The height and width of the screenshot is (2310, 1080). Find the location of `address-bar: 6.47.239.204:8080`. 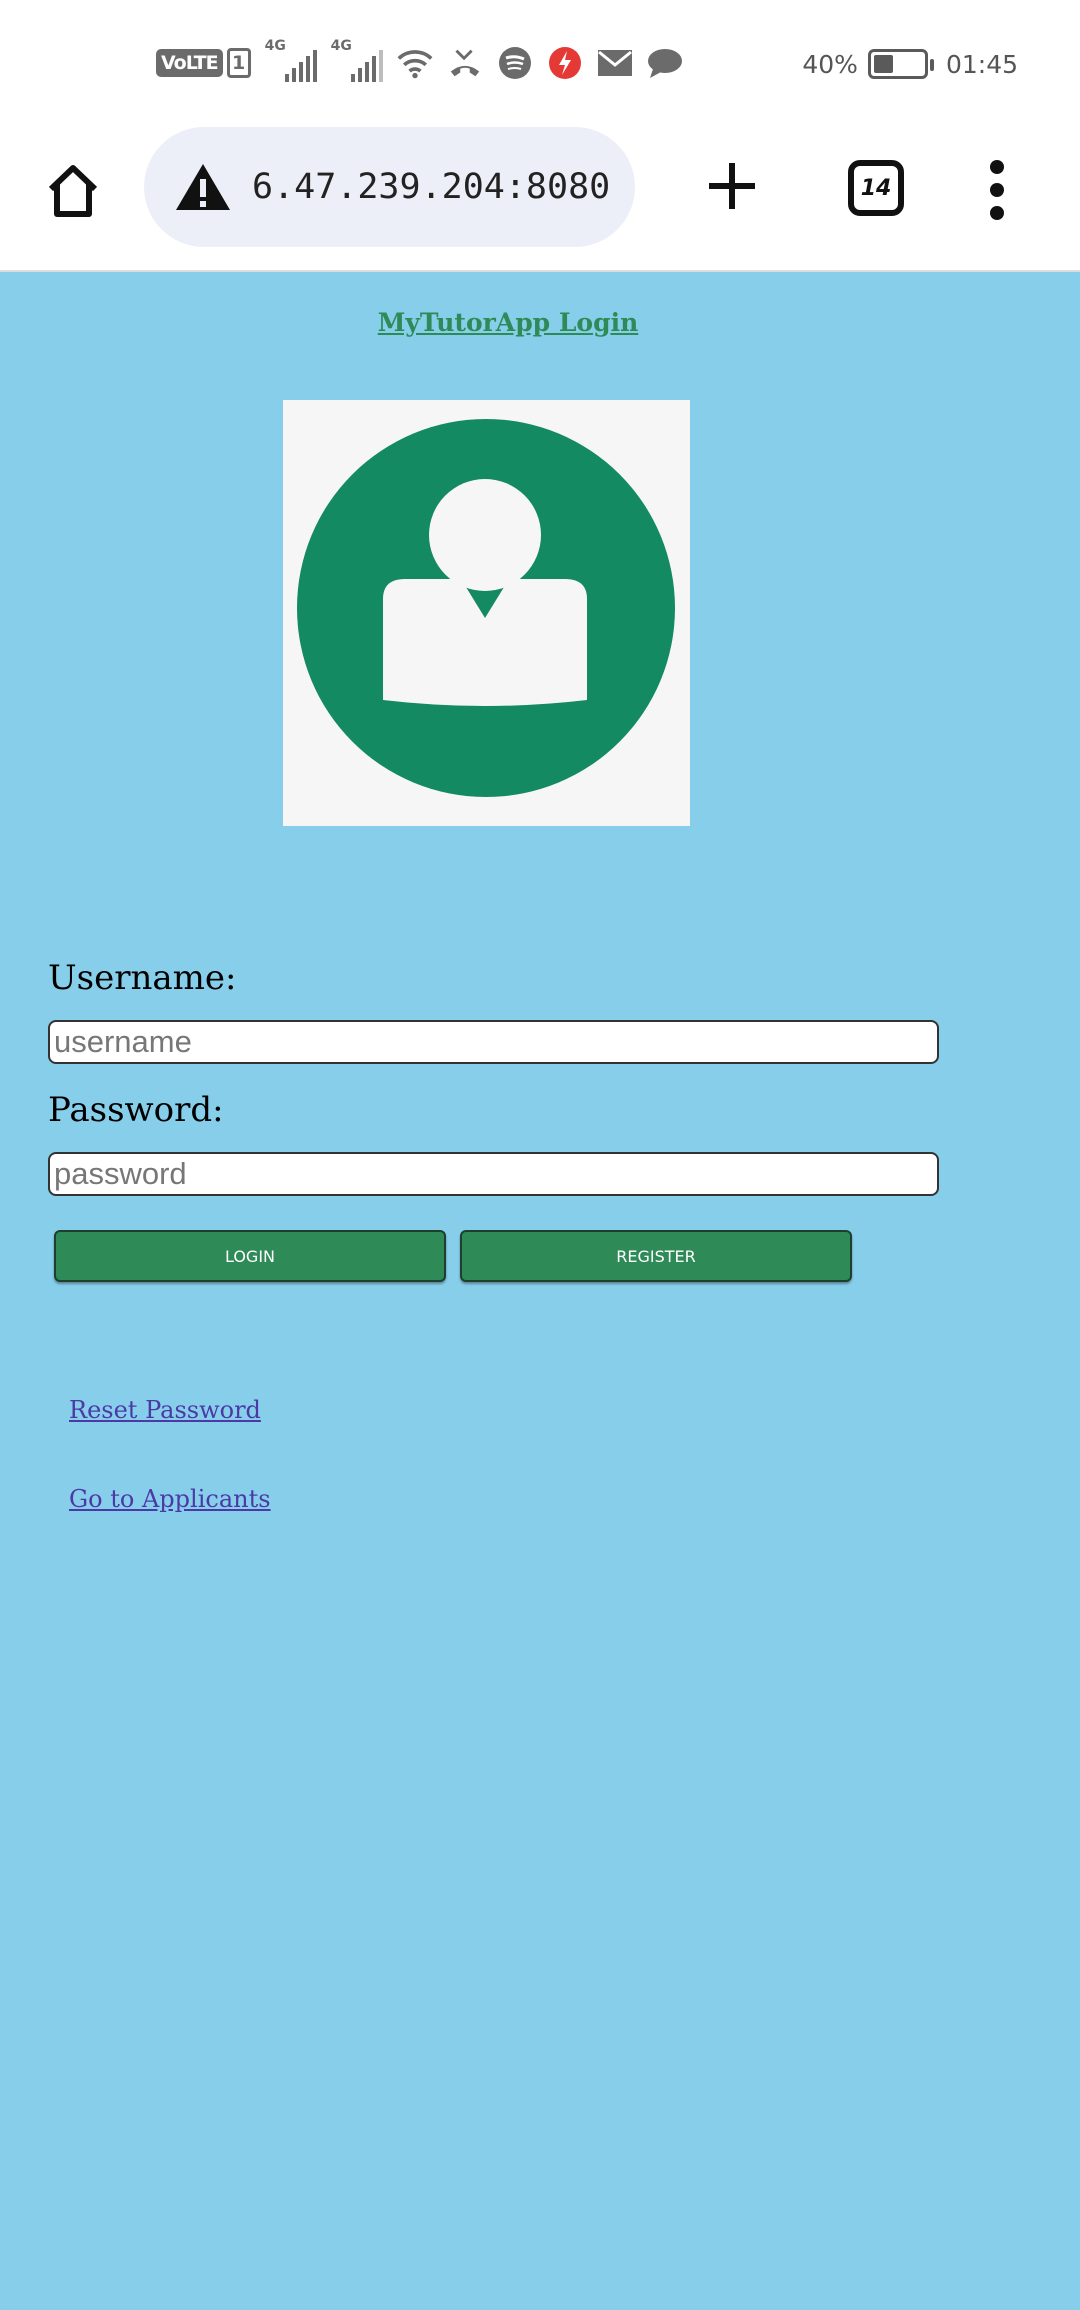

address-bar: 6.47.239.204:8080 is located at coordinates (389, 187).